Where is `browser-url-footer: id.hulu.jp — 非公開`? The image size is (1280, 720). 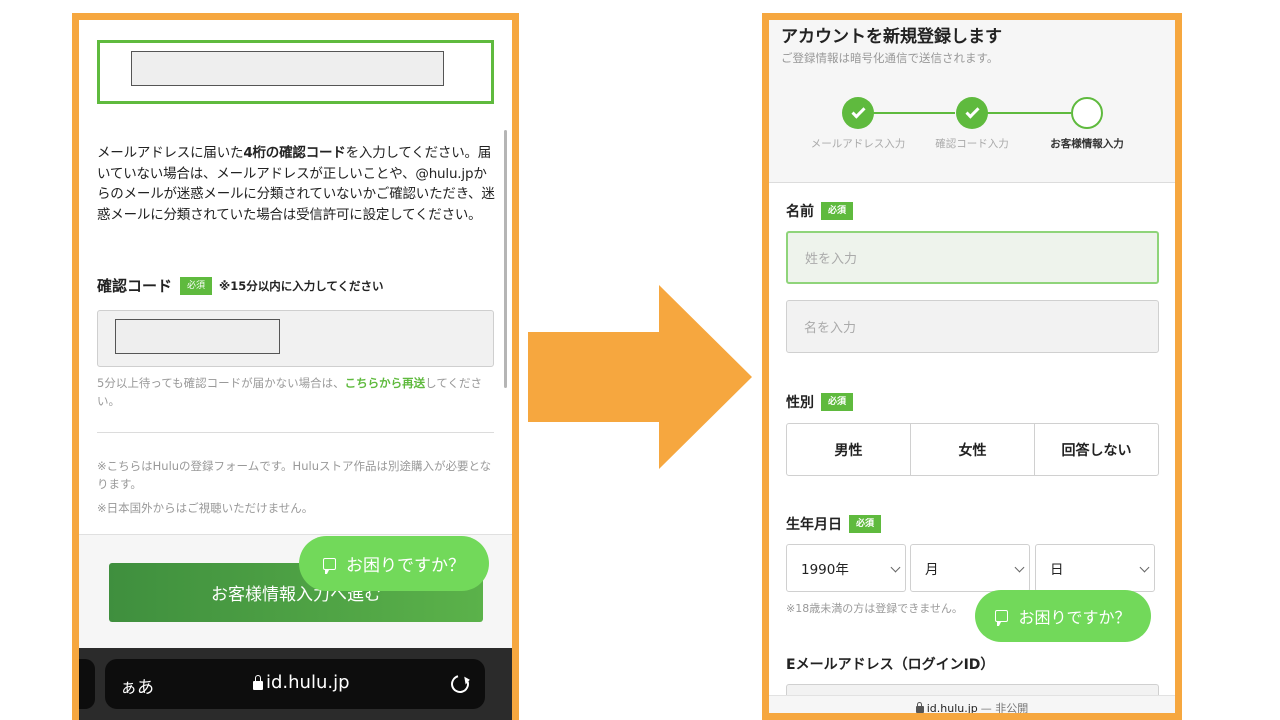
browser-url-footer: id.hulu.jp — 非公開 is located at coordinates (972, 705).